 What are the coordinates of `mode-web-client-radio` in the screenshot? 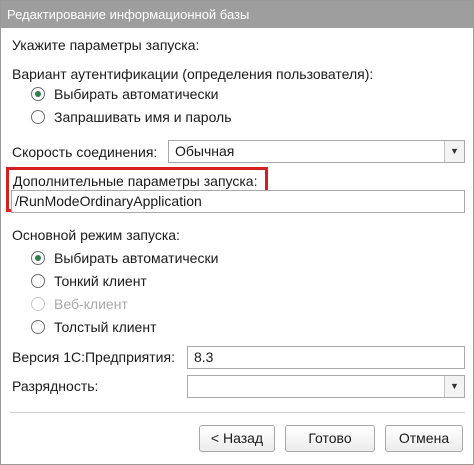 It's located at (38, 304).